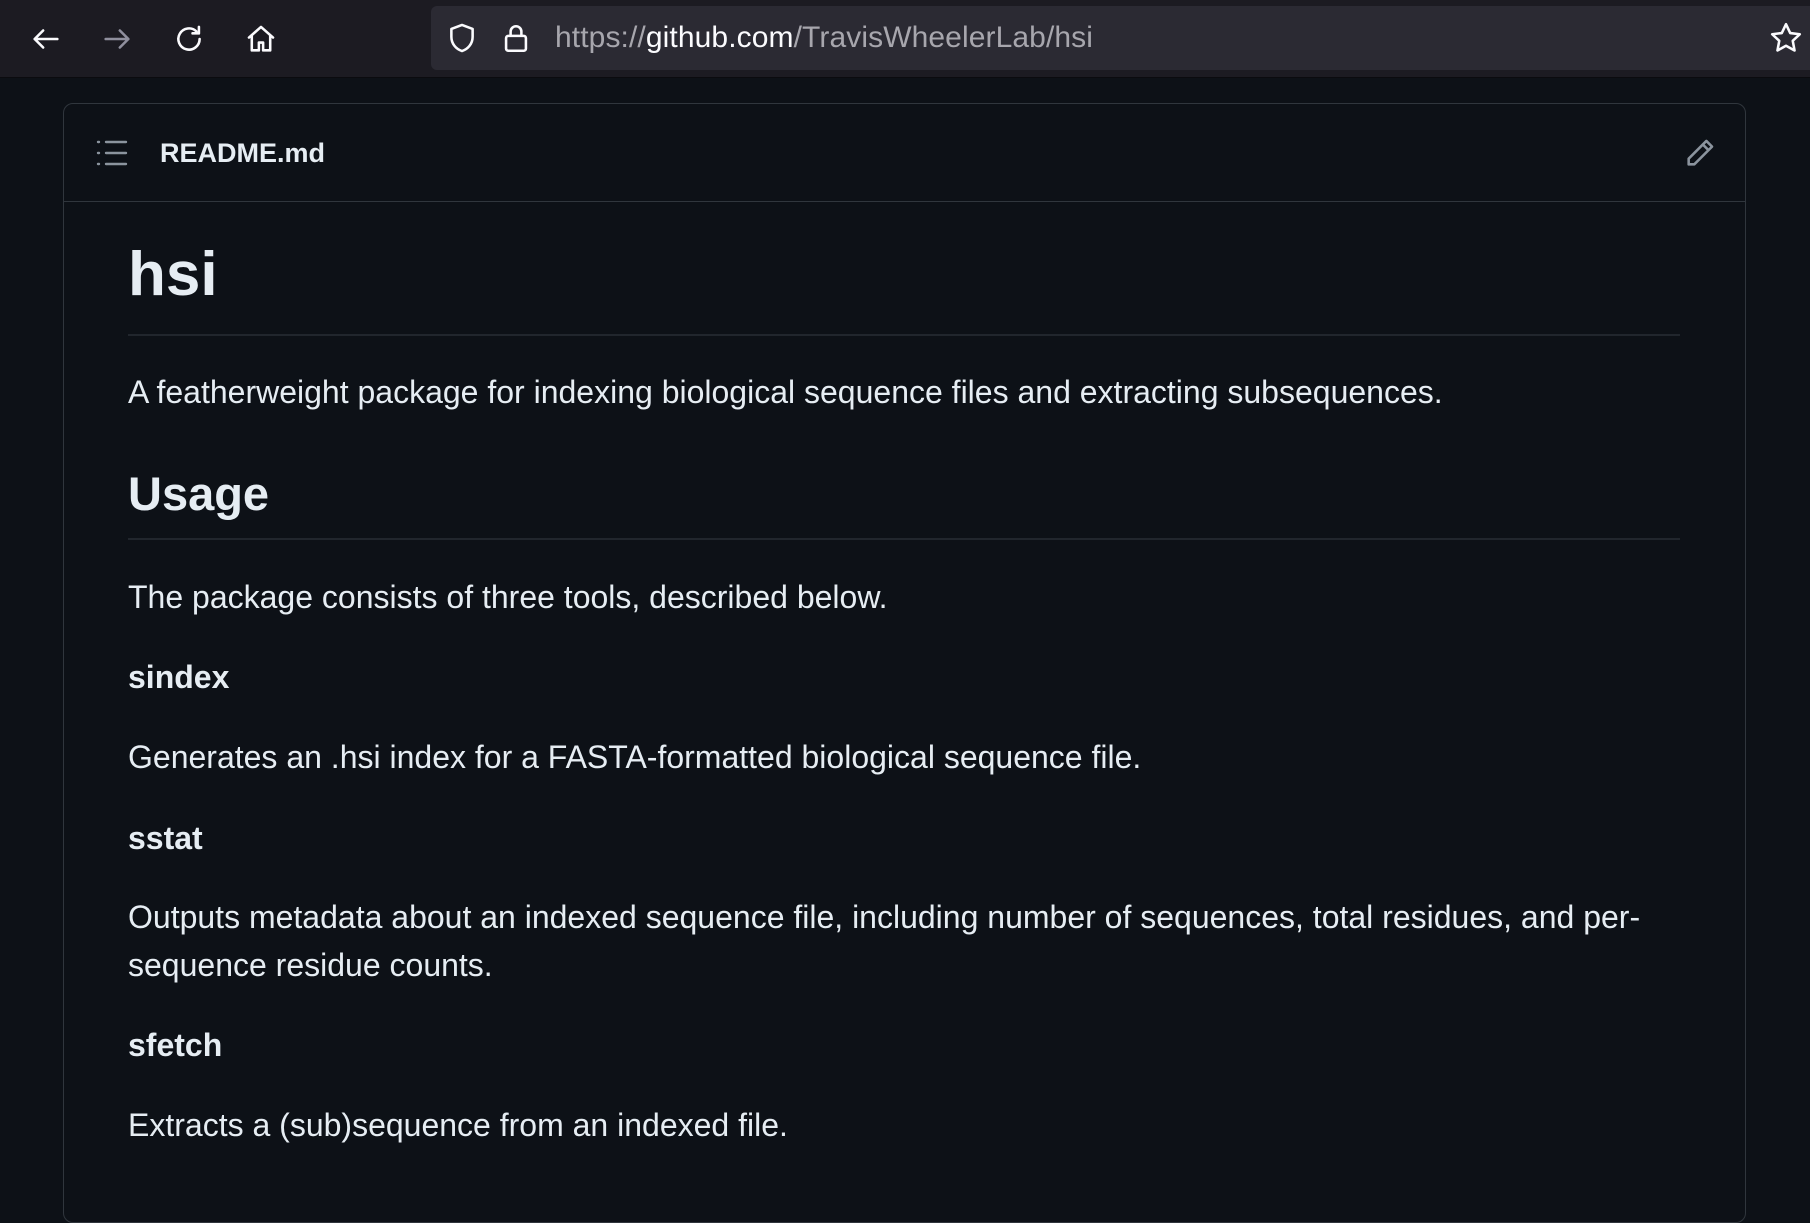 The image size is (1810, 1223). I want to click on url-scheme: https://, so click(600, 37).